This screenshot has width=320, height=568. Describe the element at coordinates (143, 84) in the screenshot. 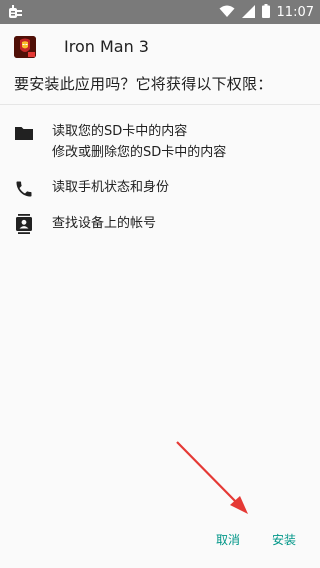

I see `install-prompt: 要安装此应用吗？它将获得以下权限：` at that location.